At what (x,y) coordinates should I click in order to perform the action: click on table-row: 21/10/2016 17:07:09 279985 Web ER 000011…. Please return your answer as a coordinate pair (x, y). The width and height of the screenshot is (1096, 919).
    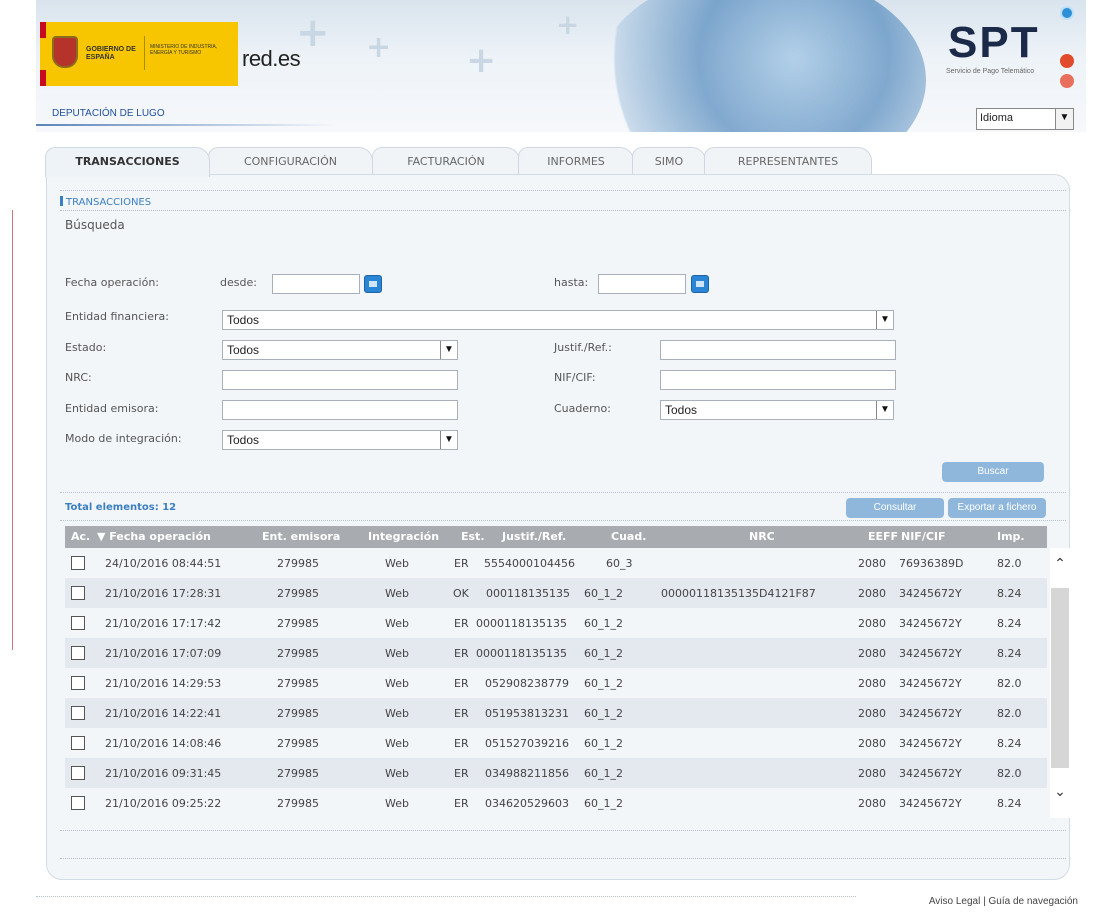
    Looking at the image, I should click on (556, 653).